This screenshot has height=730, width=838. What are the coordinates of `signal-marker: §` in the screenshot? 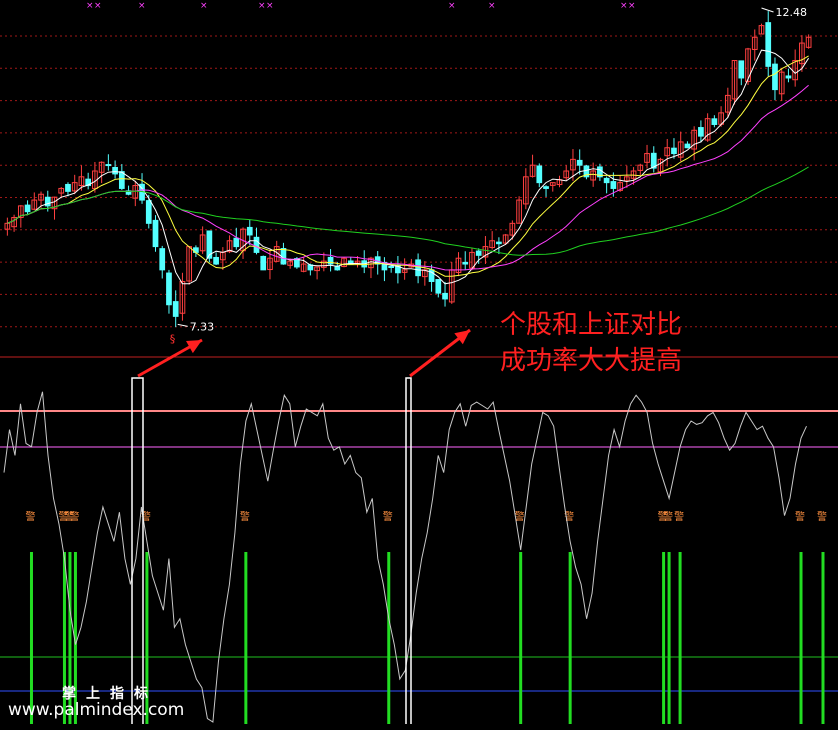 It's located at (173, 338).